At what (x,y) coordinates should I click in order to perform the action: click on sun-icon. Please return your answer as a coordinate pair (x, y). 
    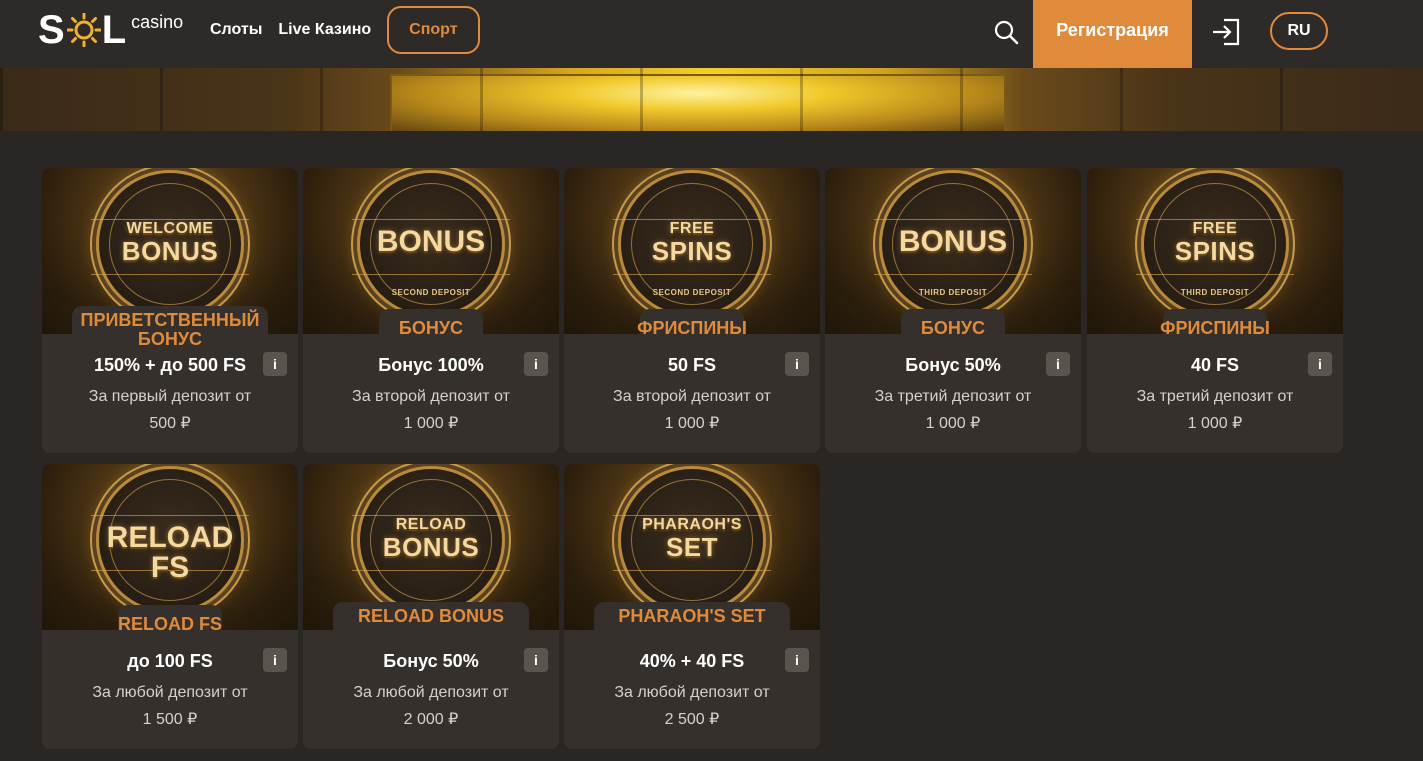
    Looking at the image, I should click on (84, 30).